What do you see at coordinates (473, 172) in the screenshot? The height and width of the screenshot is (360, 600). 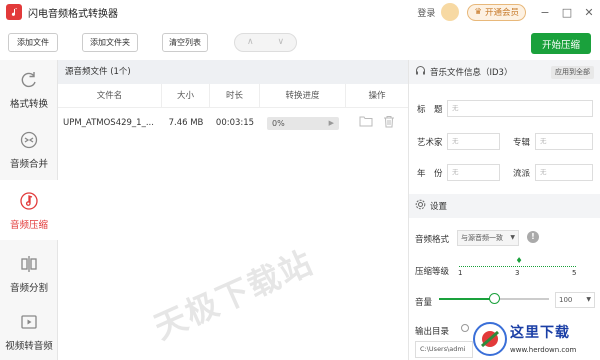 I see `year-field: 无` at bounding box center [473, 172].